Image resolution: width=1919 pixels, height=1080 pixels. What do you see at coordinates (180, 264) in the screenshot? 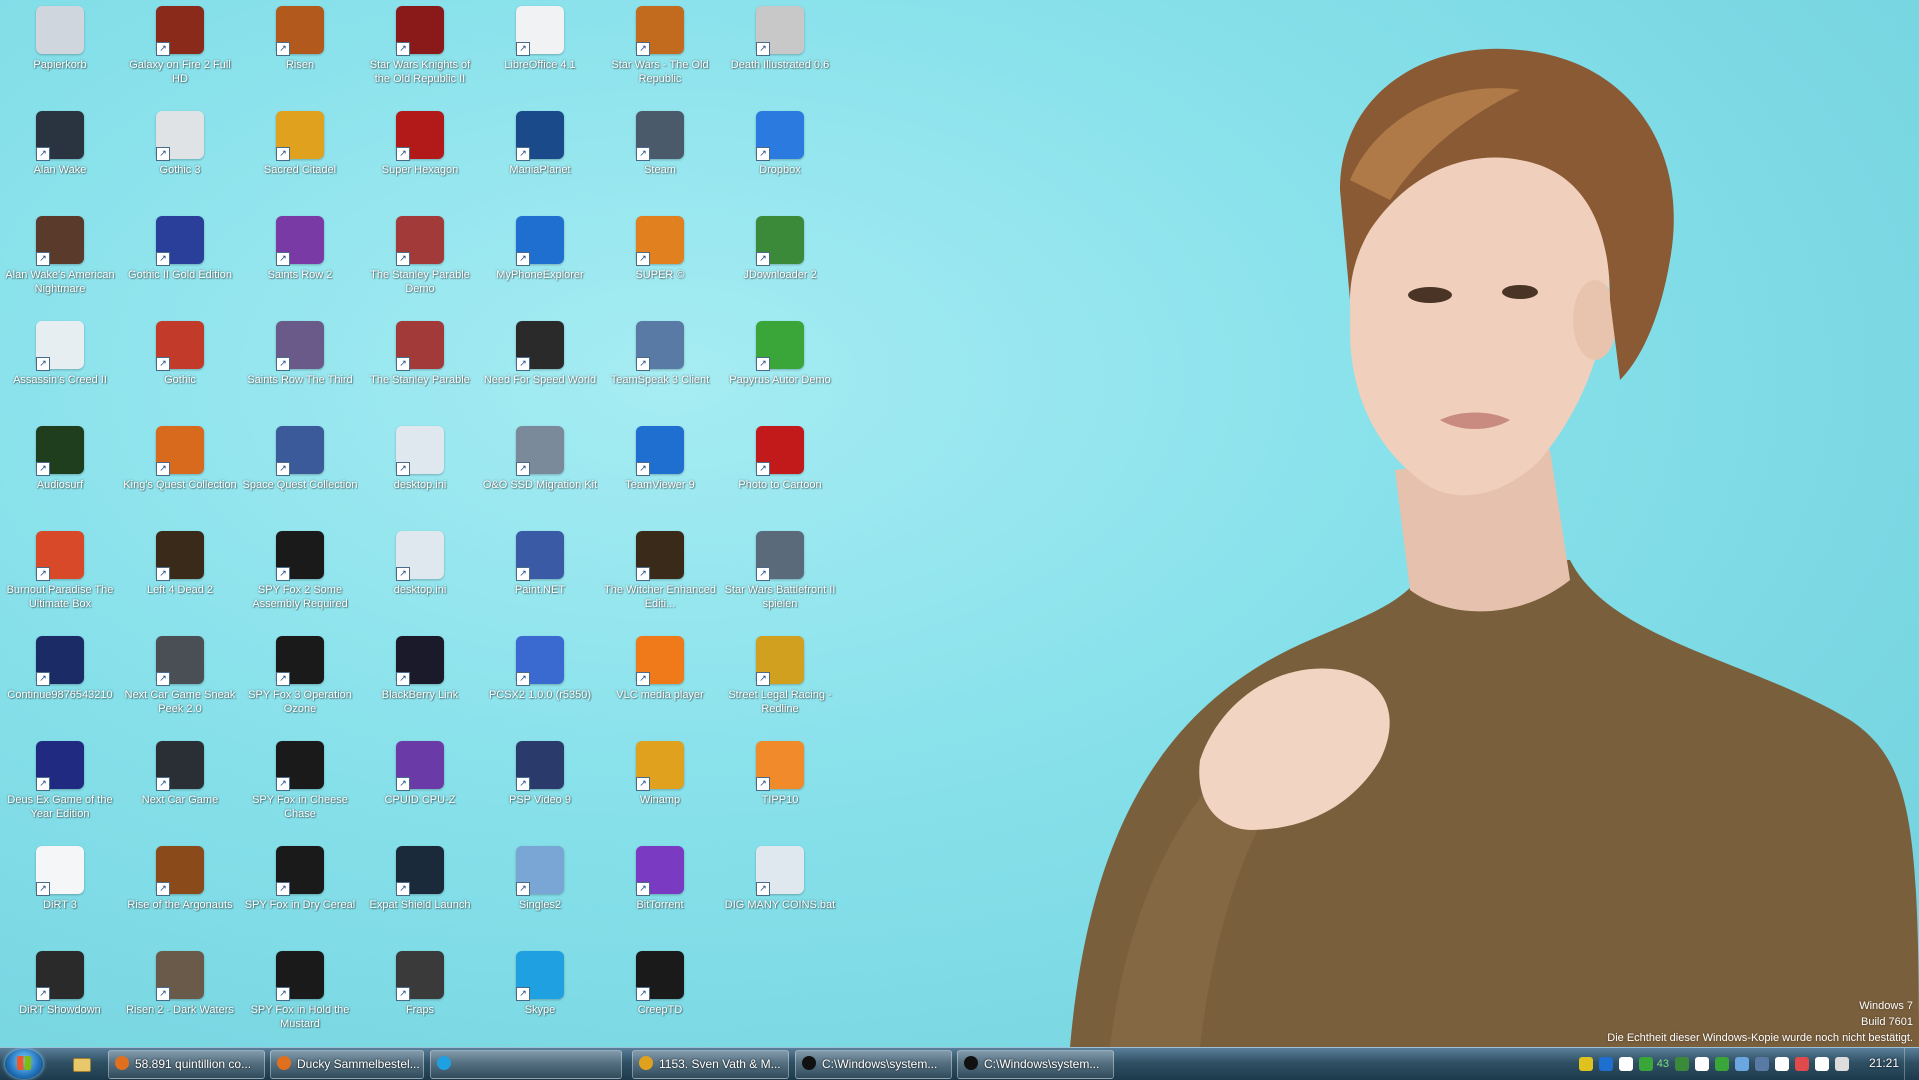
I see `desktop-shortcut: ↗ Gothic II Gold Edition` at bounding box center [180, 264].